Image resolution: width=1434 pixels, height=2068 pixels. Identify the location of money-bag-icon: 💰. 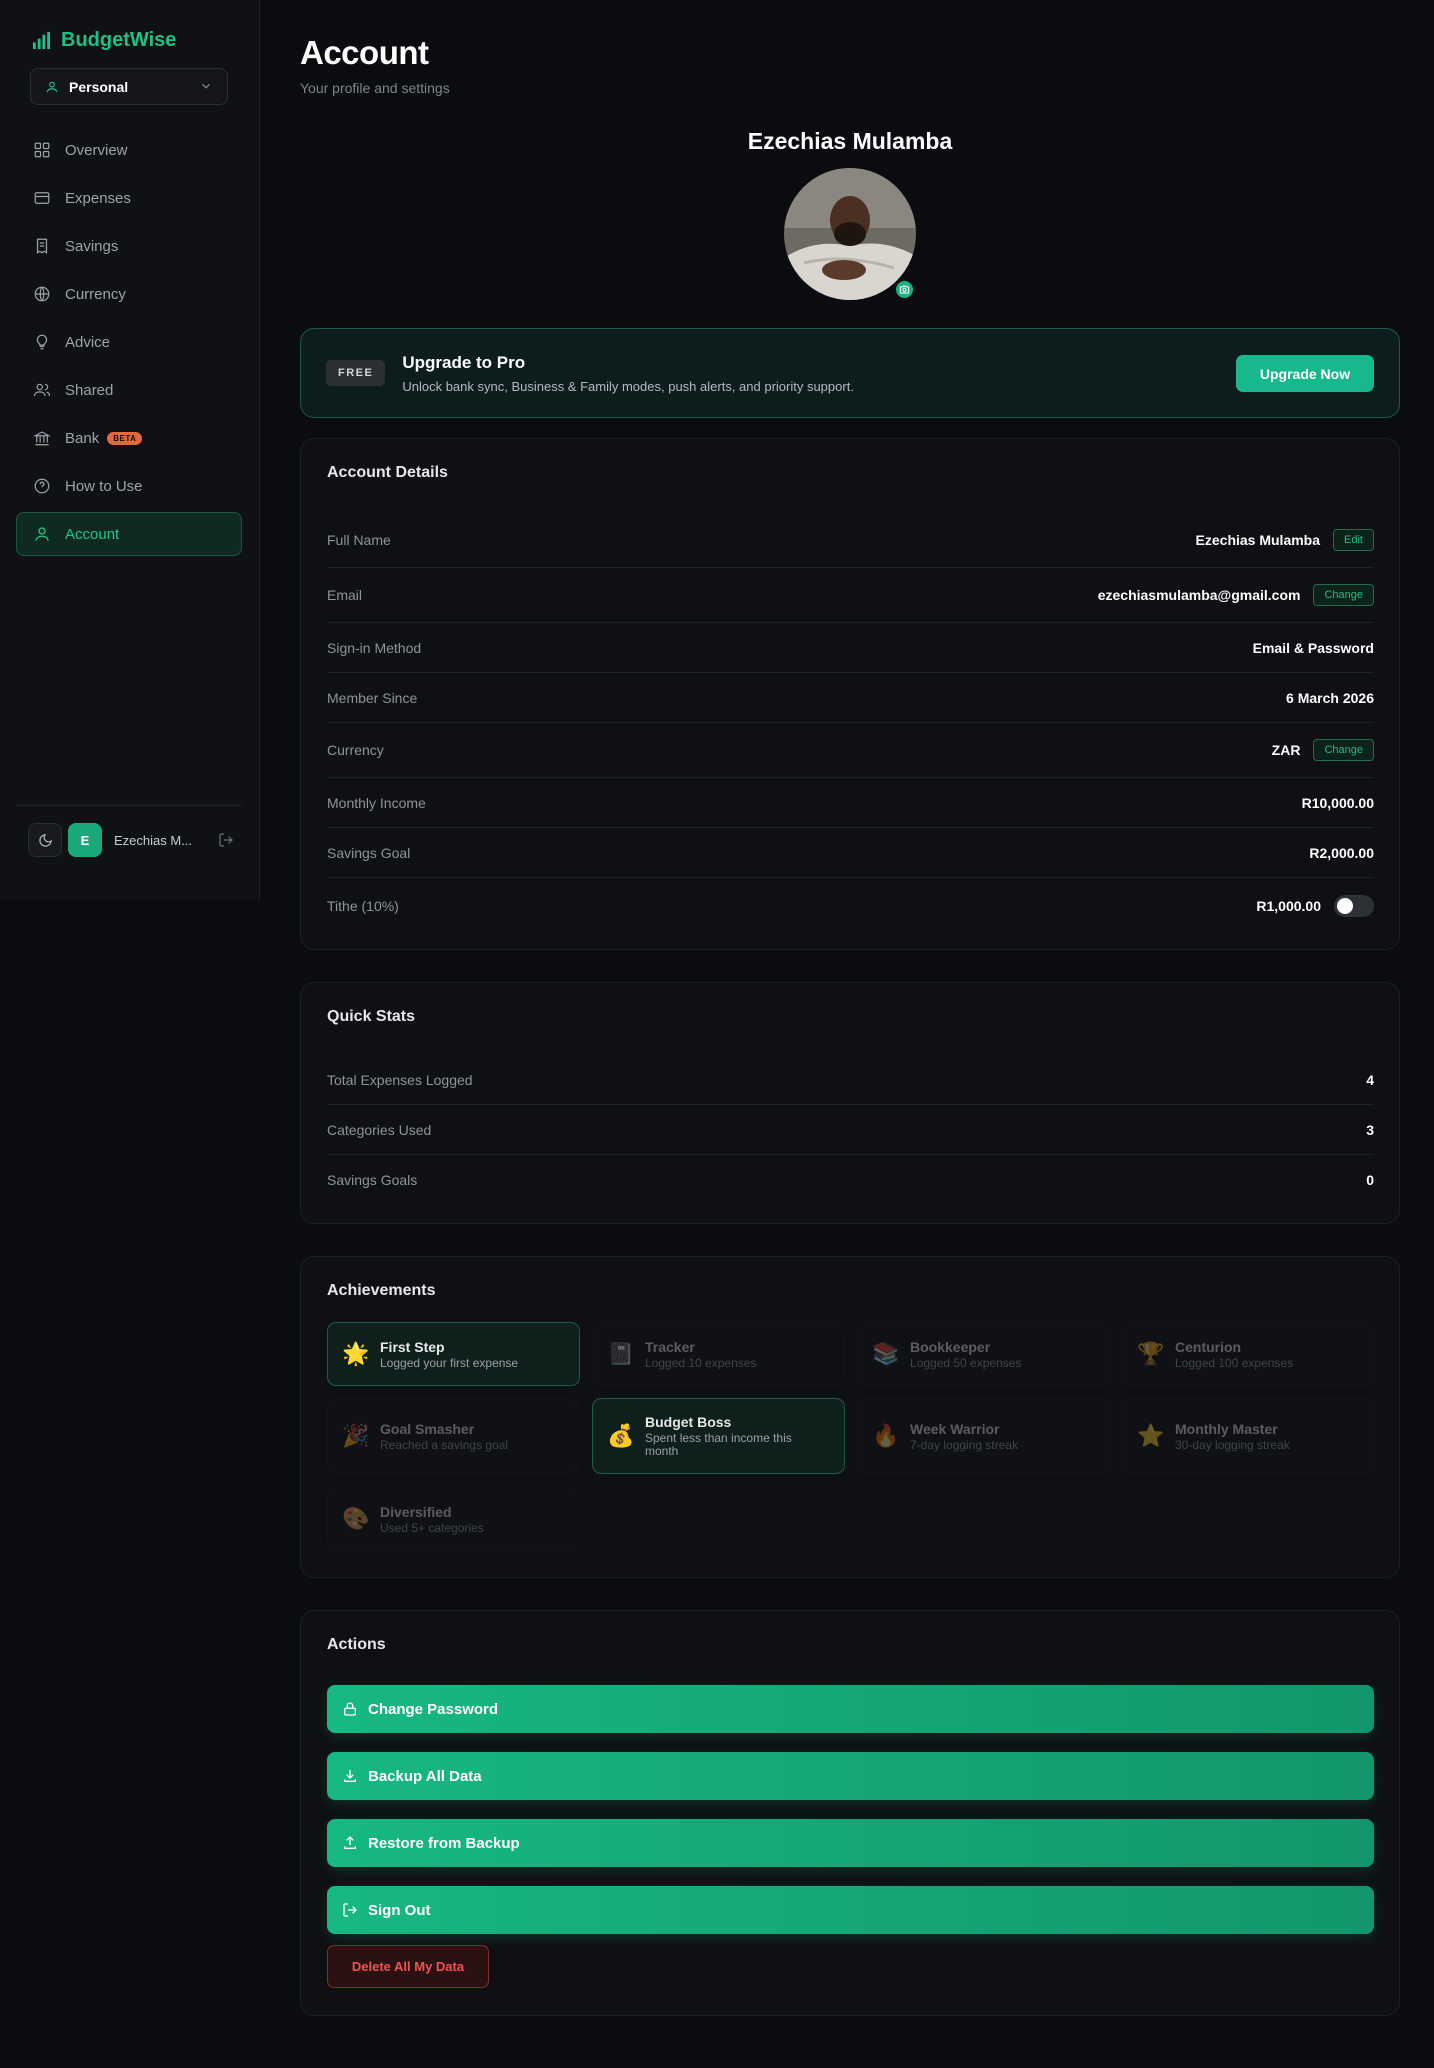
(621, 1435).